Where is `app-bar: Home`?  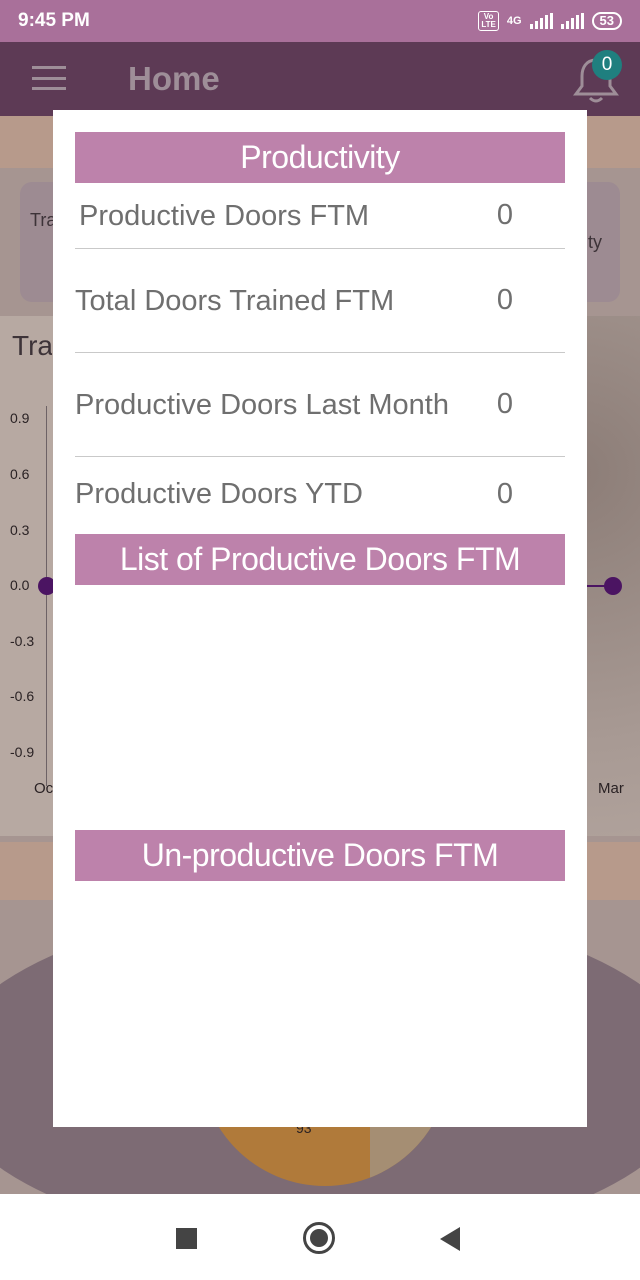
app-bar: Home is located at coordinates (320, 79).